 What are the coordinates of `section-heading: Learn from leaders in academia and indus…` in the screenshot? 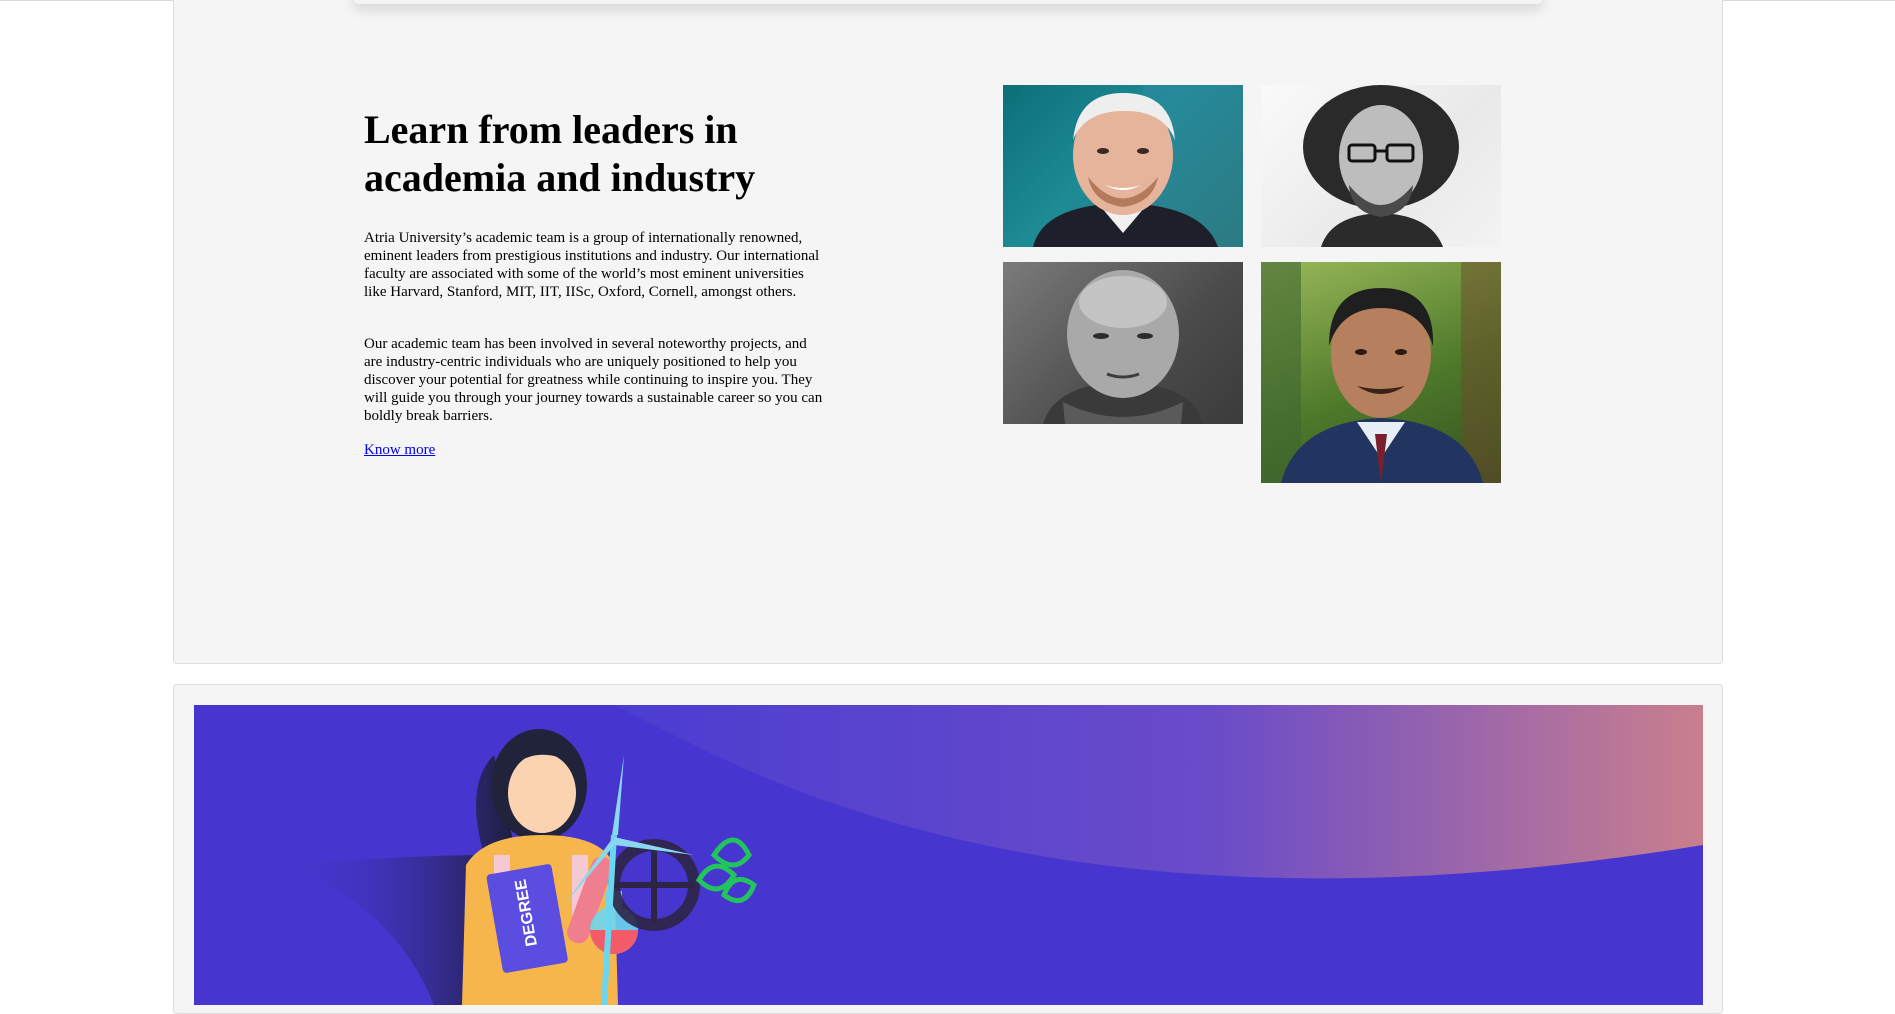 It's located at (560, 153).